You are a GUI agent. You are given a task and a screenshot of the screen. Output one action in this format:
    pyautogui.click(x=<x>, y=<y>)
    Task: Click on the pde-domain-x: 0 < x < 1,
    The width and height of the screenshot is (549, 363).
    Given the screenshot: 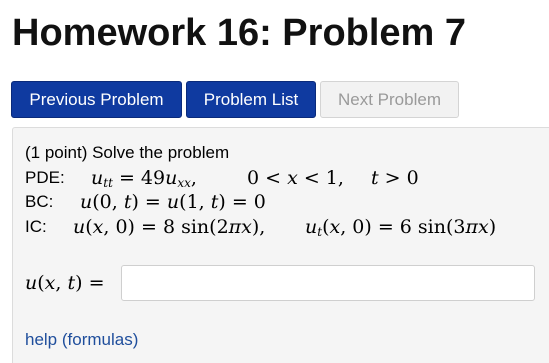 What is the action you would take?
    pyautogui.click(x=295, y=178)
    